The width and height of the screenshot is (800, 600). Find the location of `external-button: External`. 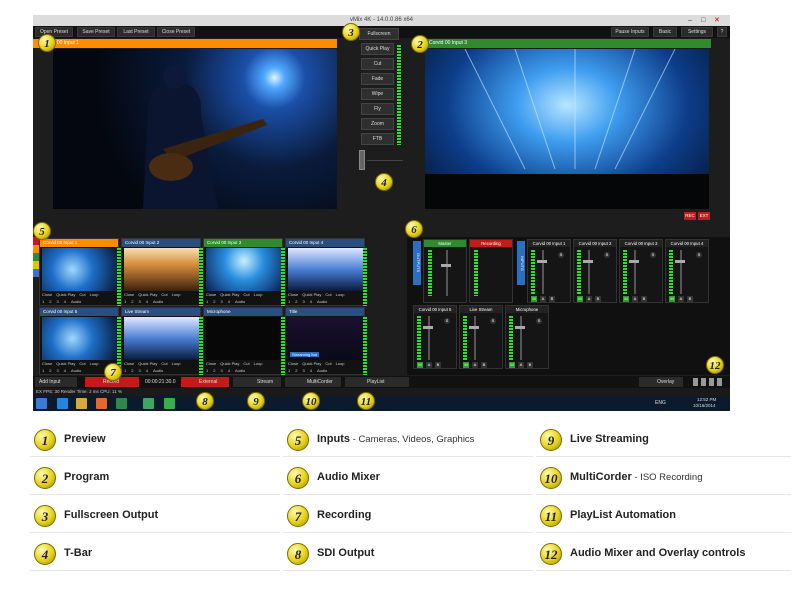

external-button: External is located at coordinates (205, 382).